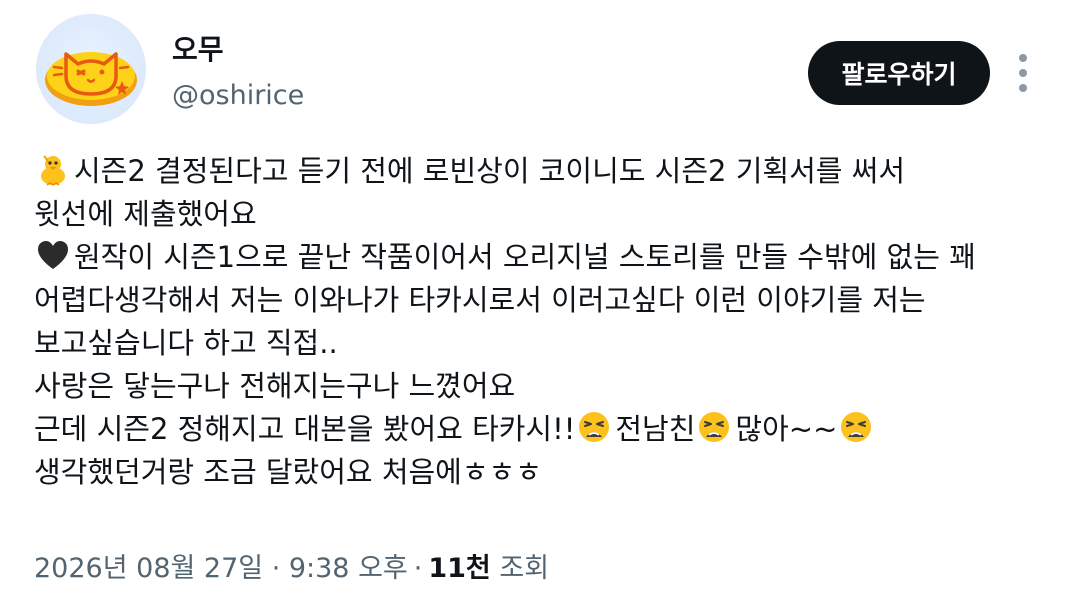  Describe the element at coordinates (544, 386) in the screenshot. I see `post-line: 사랑은 닿는구나 전해지는구나 느꼈어요` at that location.